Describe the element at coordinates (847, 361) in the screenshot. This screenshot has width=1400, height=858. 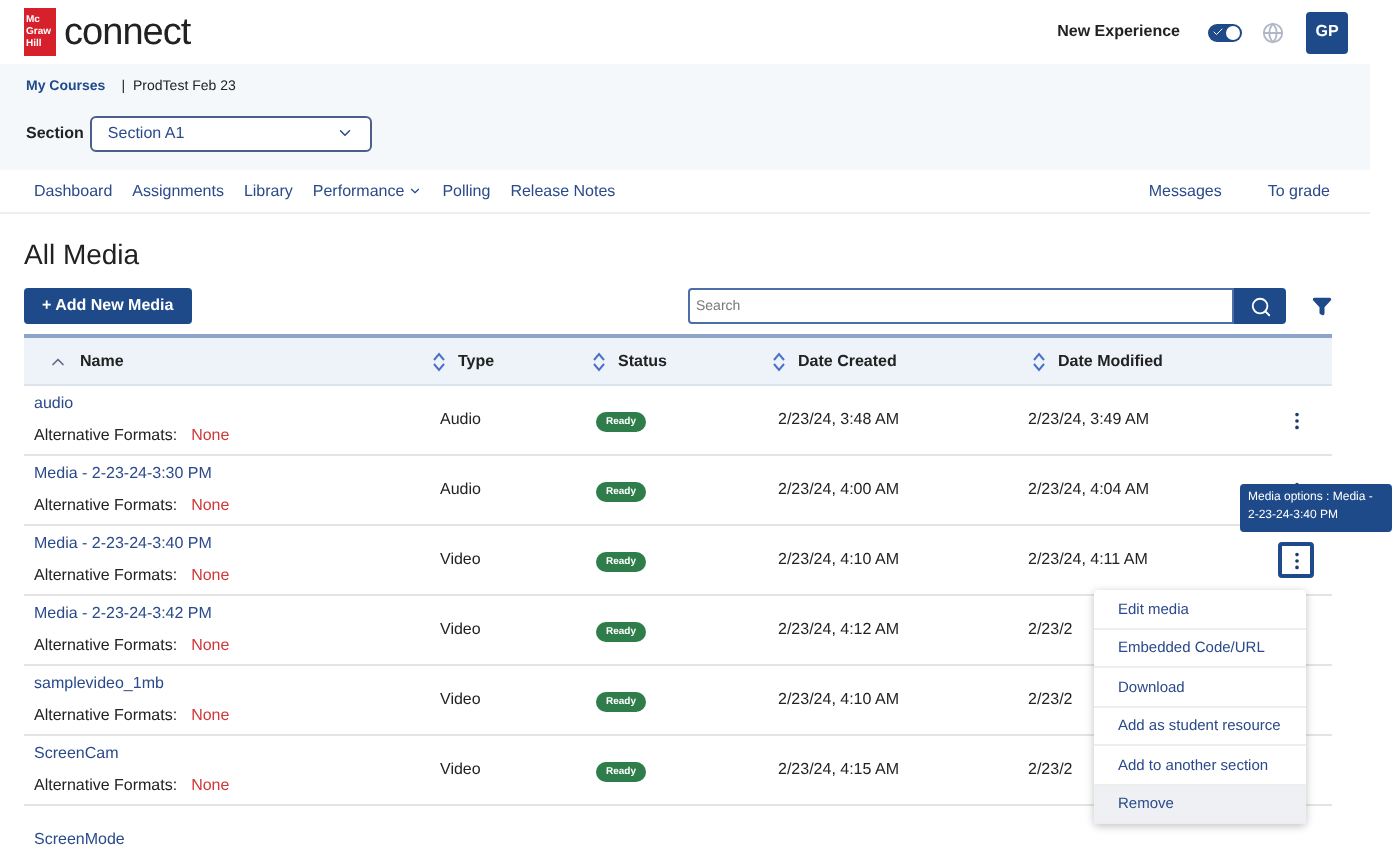
I see `column-header: Date Created` at that location.